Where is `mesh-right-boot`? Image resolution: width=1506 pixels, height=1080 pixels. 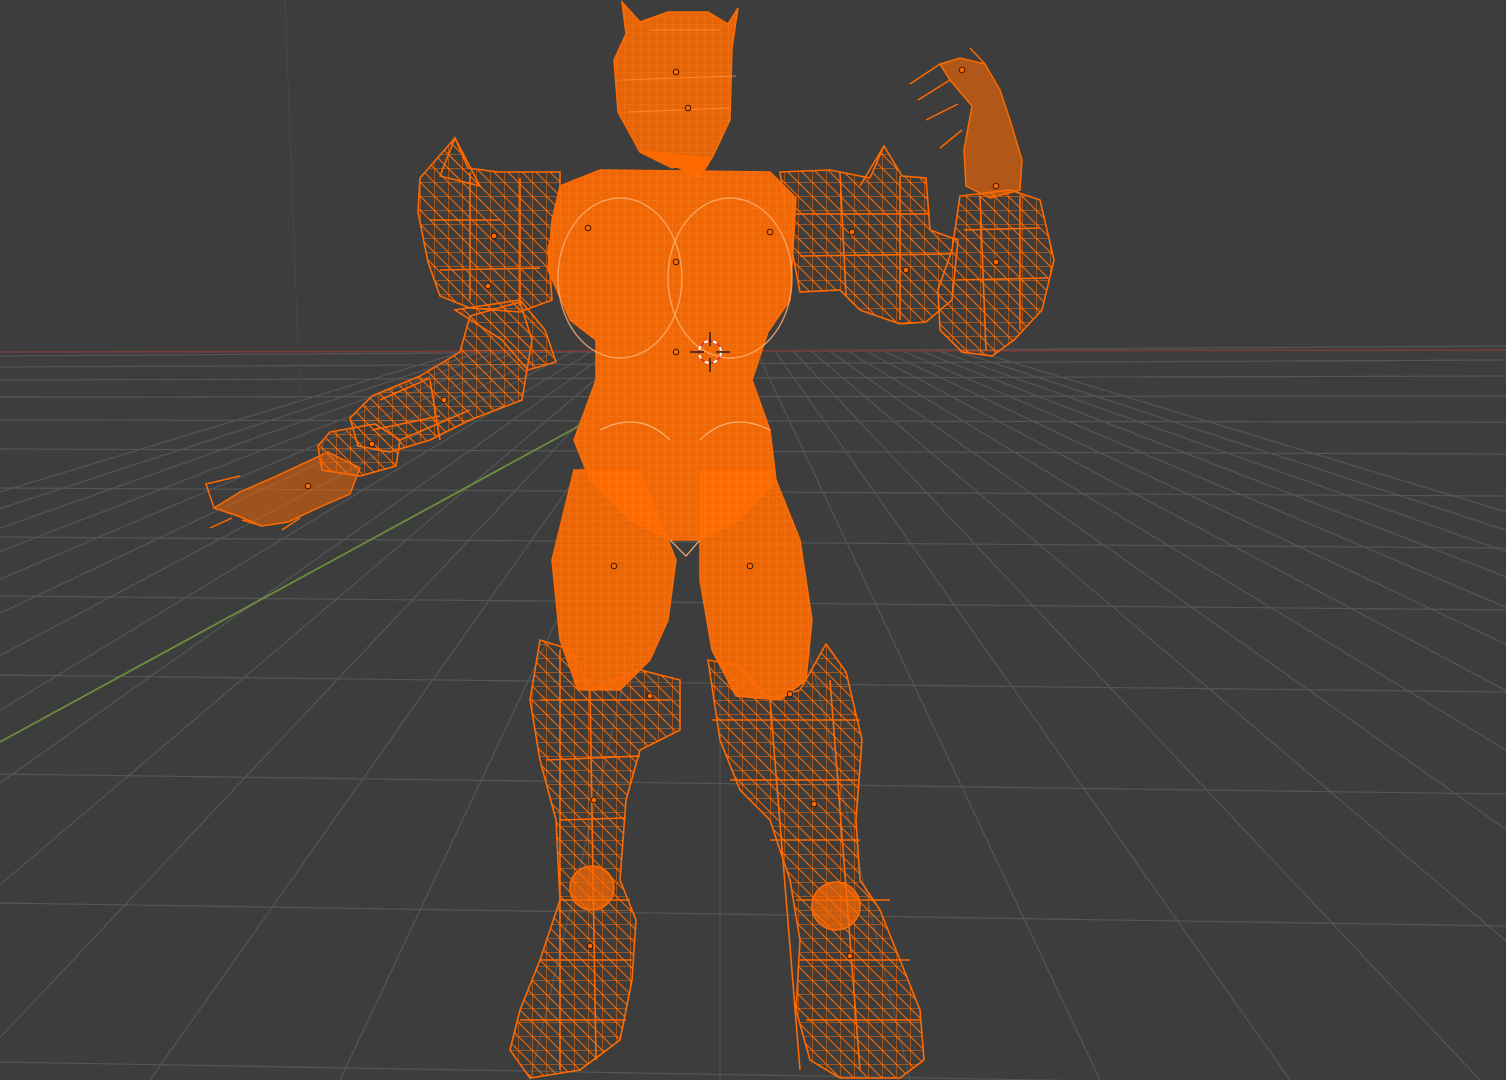
mesh-right-boot is located at coordinates (816, 860).